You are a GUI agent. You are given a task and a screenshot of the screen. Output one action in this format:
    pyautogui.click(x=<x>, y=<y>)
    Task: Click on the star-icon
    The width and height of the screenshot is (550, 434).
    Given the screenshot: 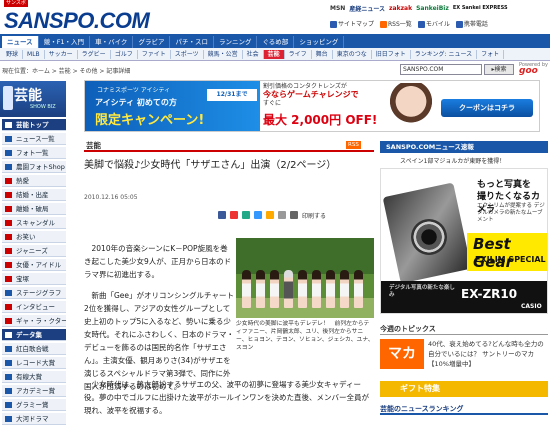 What is the action you would take?
    pyautogui.click(x=270, y=215)
    